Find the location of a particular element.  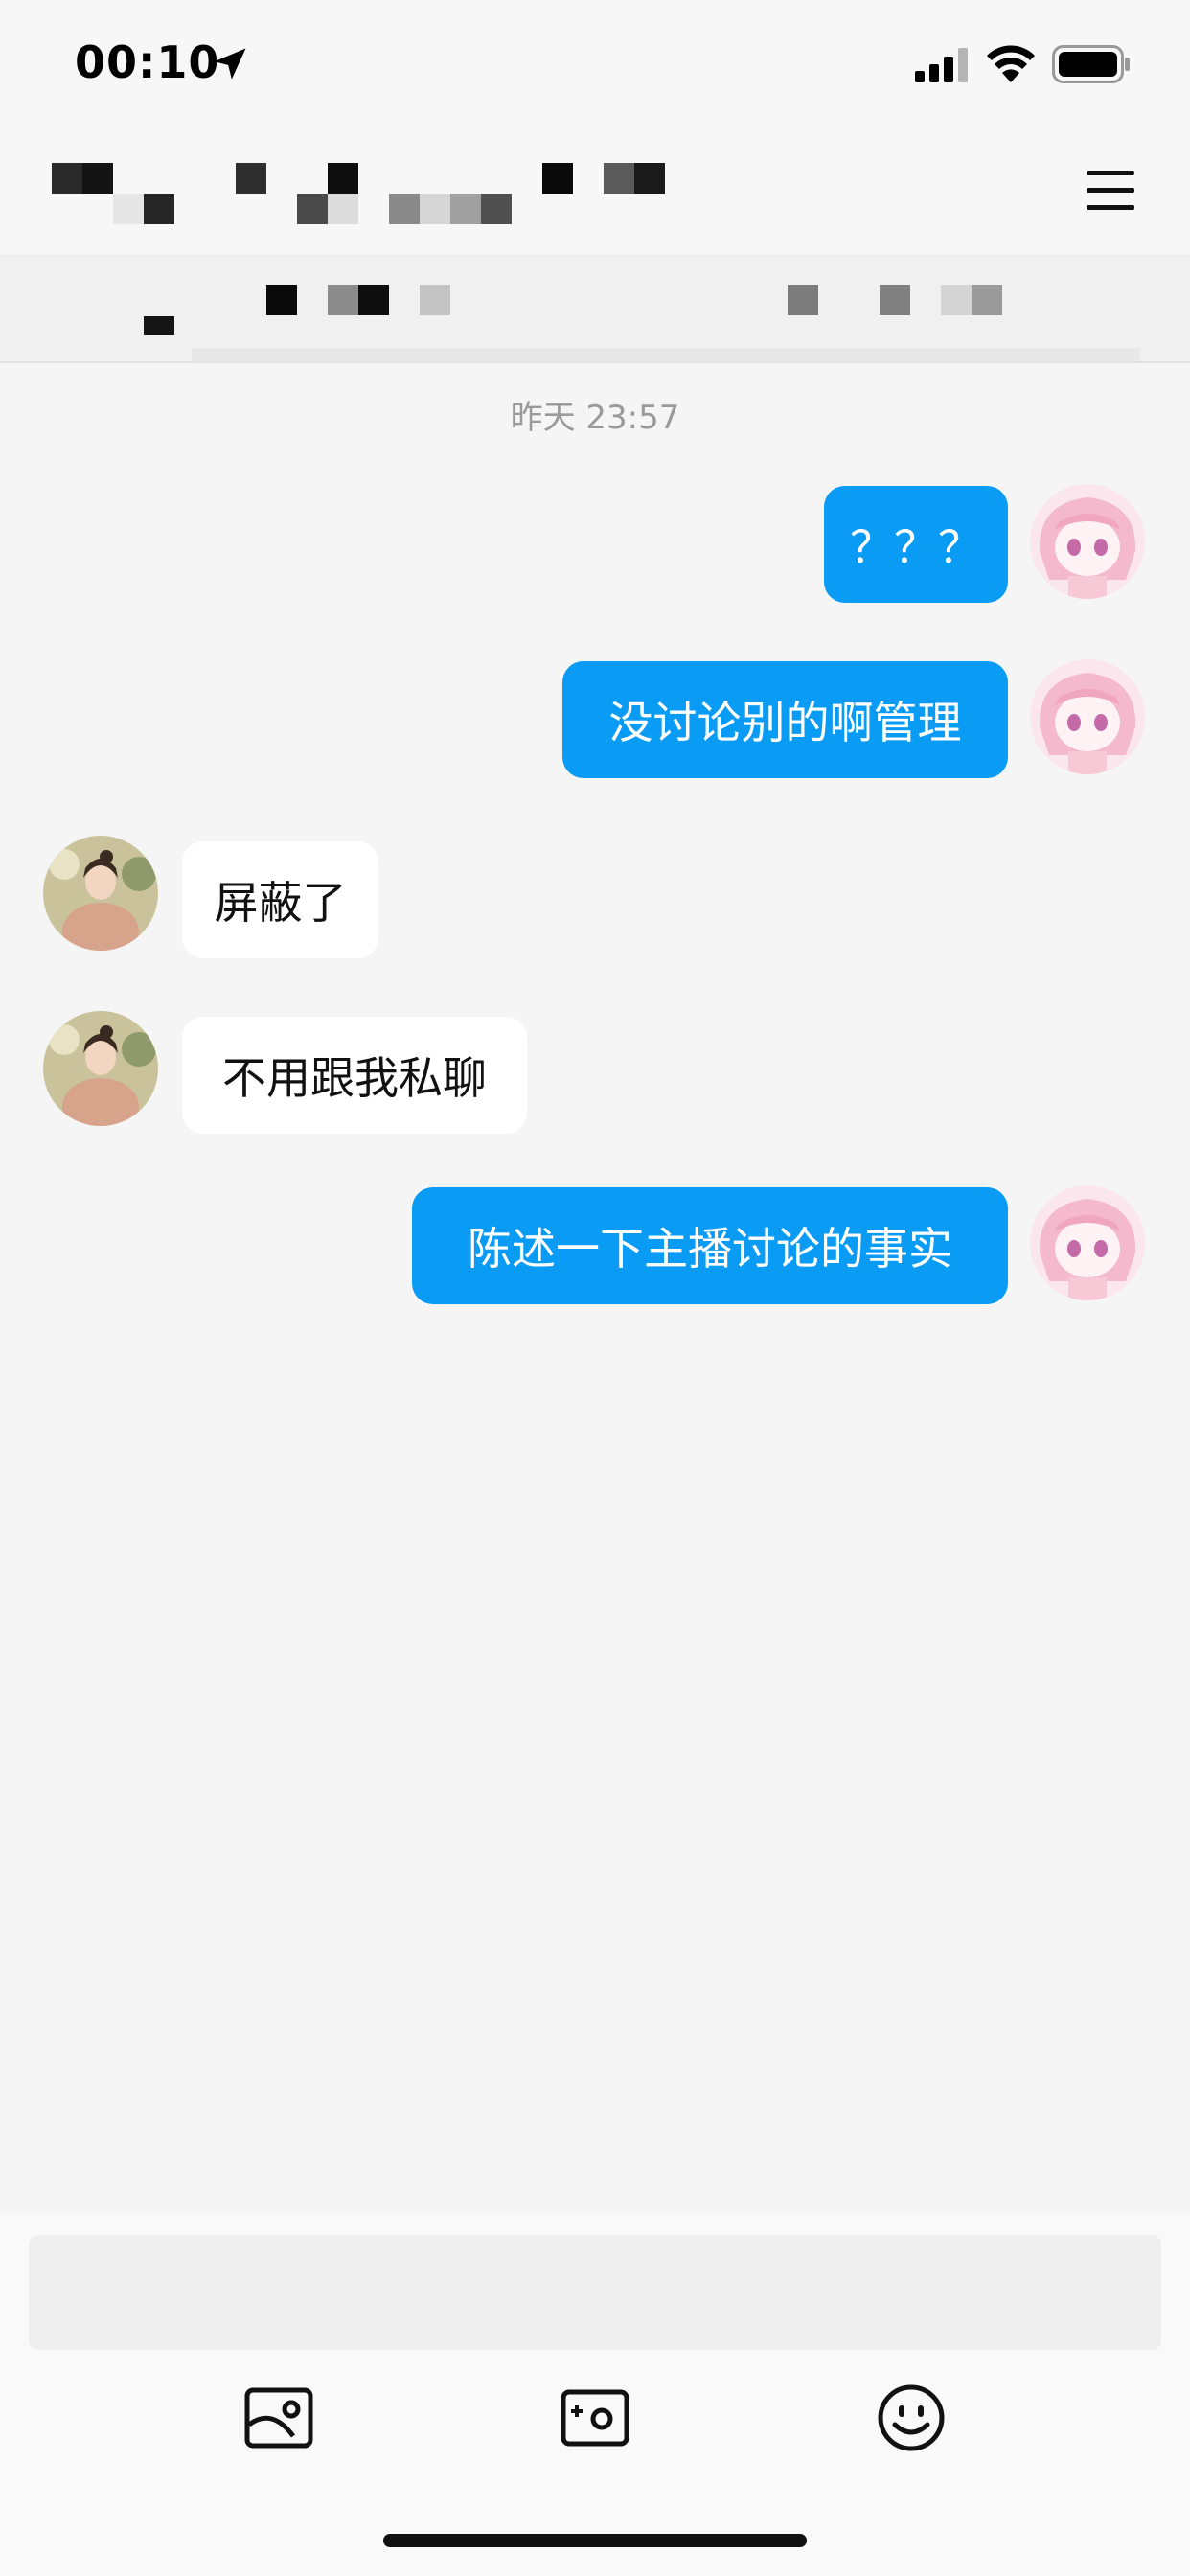

outgoing-message-bubble: ？？？ is located at coordinates (916, 544).